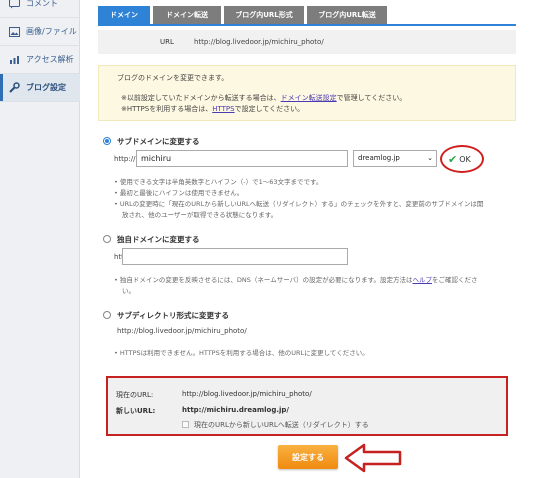  I want to click on sidebar-item-comment: コメント, so click(40, 9).